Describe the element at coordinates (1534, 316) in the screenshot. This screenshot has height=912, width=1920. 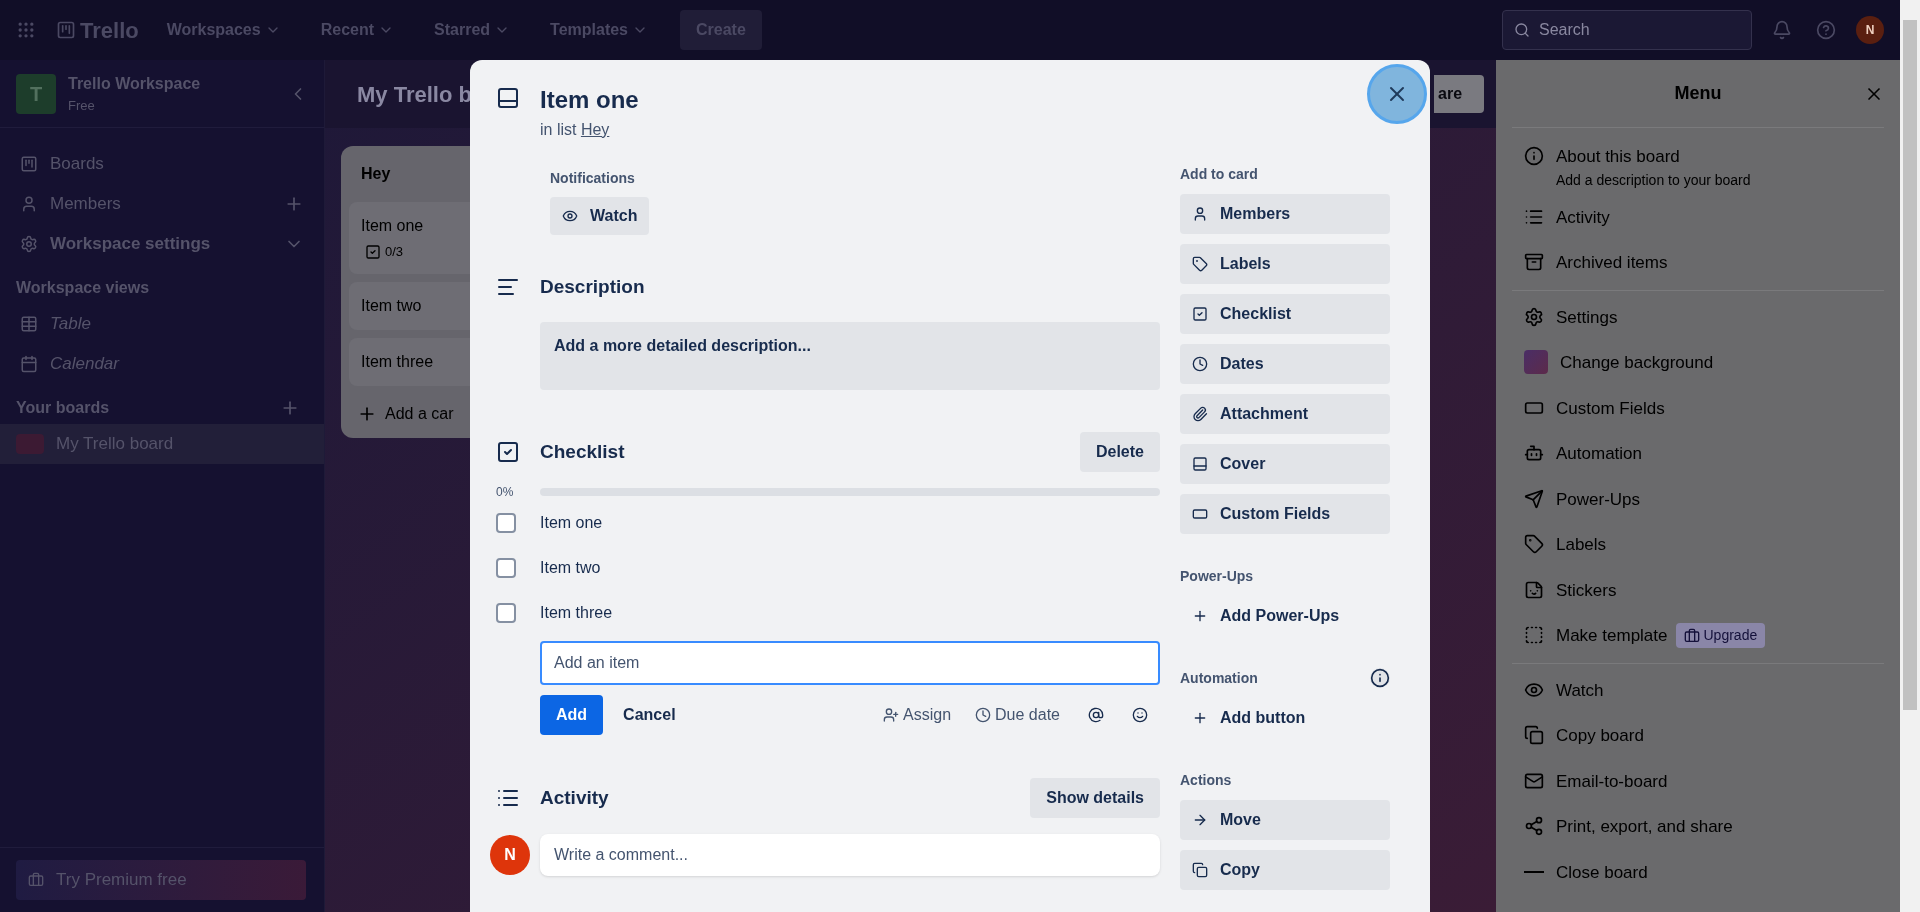
I see `settings-icon` at that location.